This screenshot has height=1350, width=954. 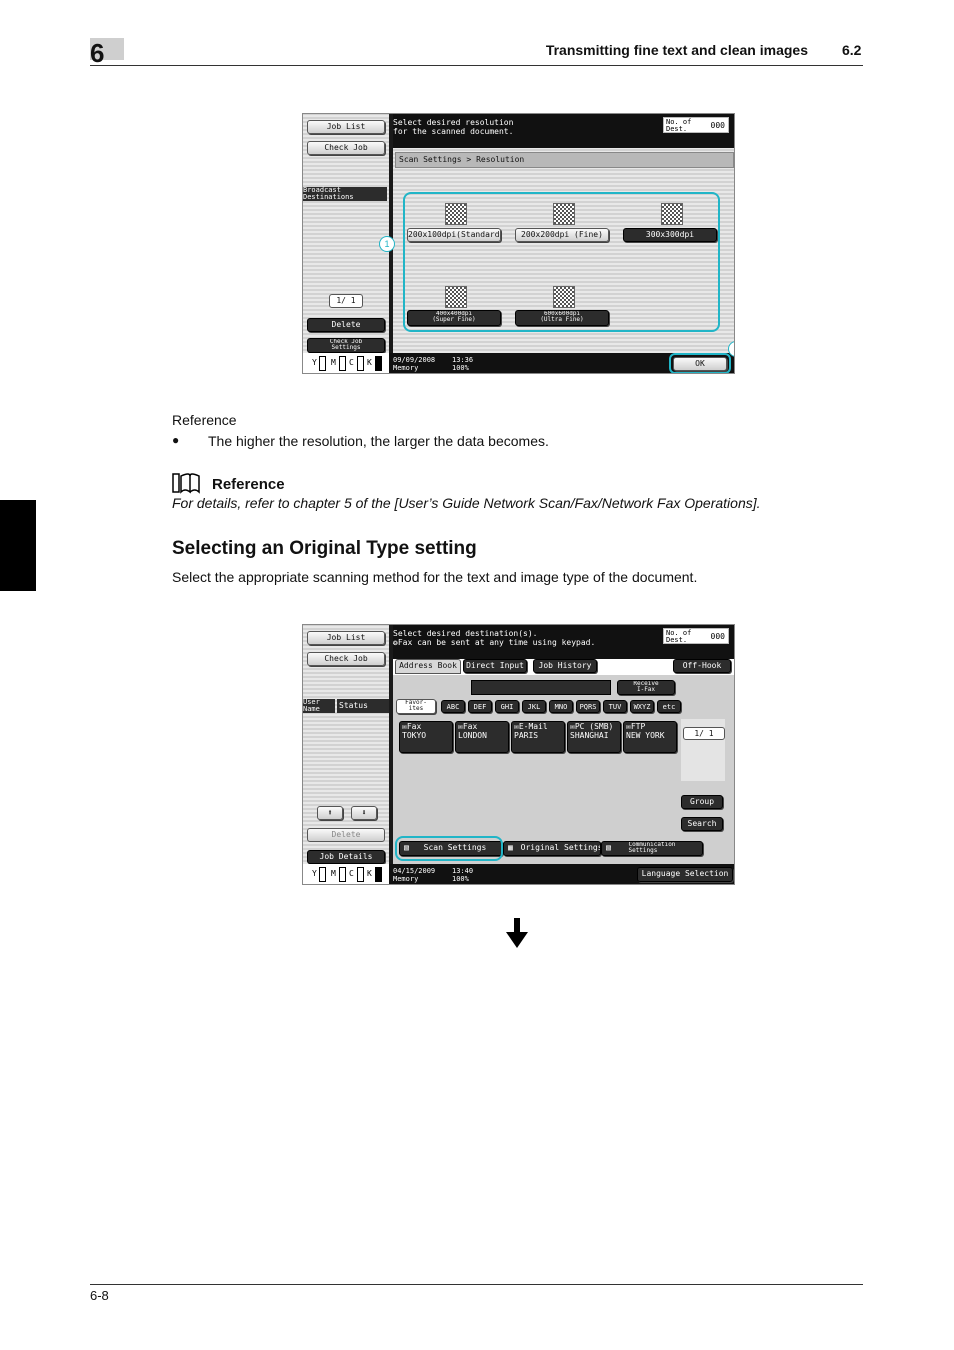 What do you see at coordinates (588, 706) in the screenshot?
I see `tab-pqrs: PQRS` at bounding box center [588, 706].